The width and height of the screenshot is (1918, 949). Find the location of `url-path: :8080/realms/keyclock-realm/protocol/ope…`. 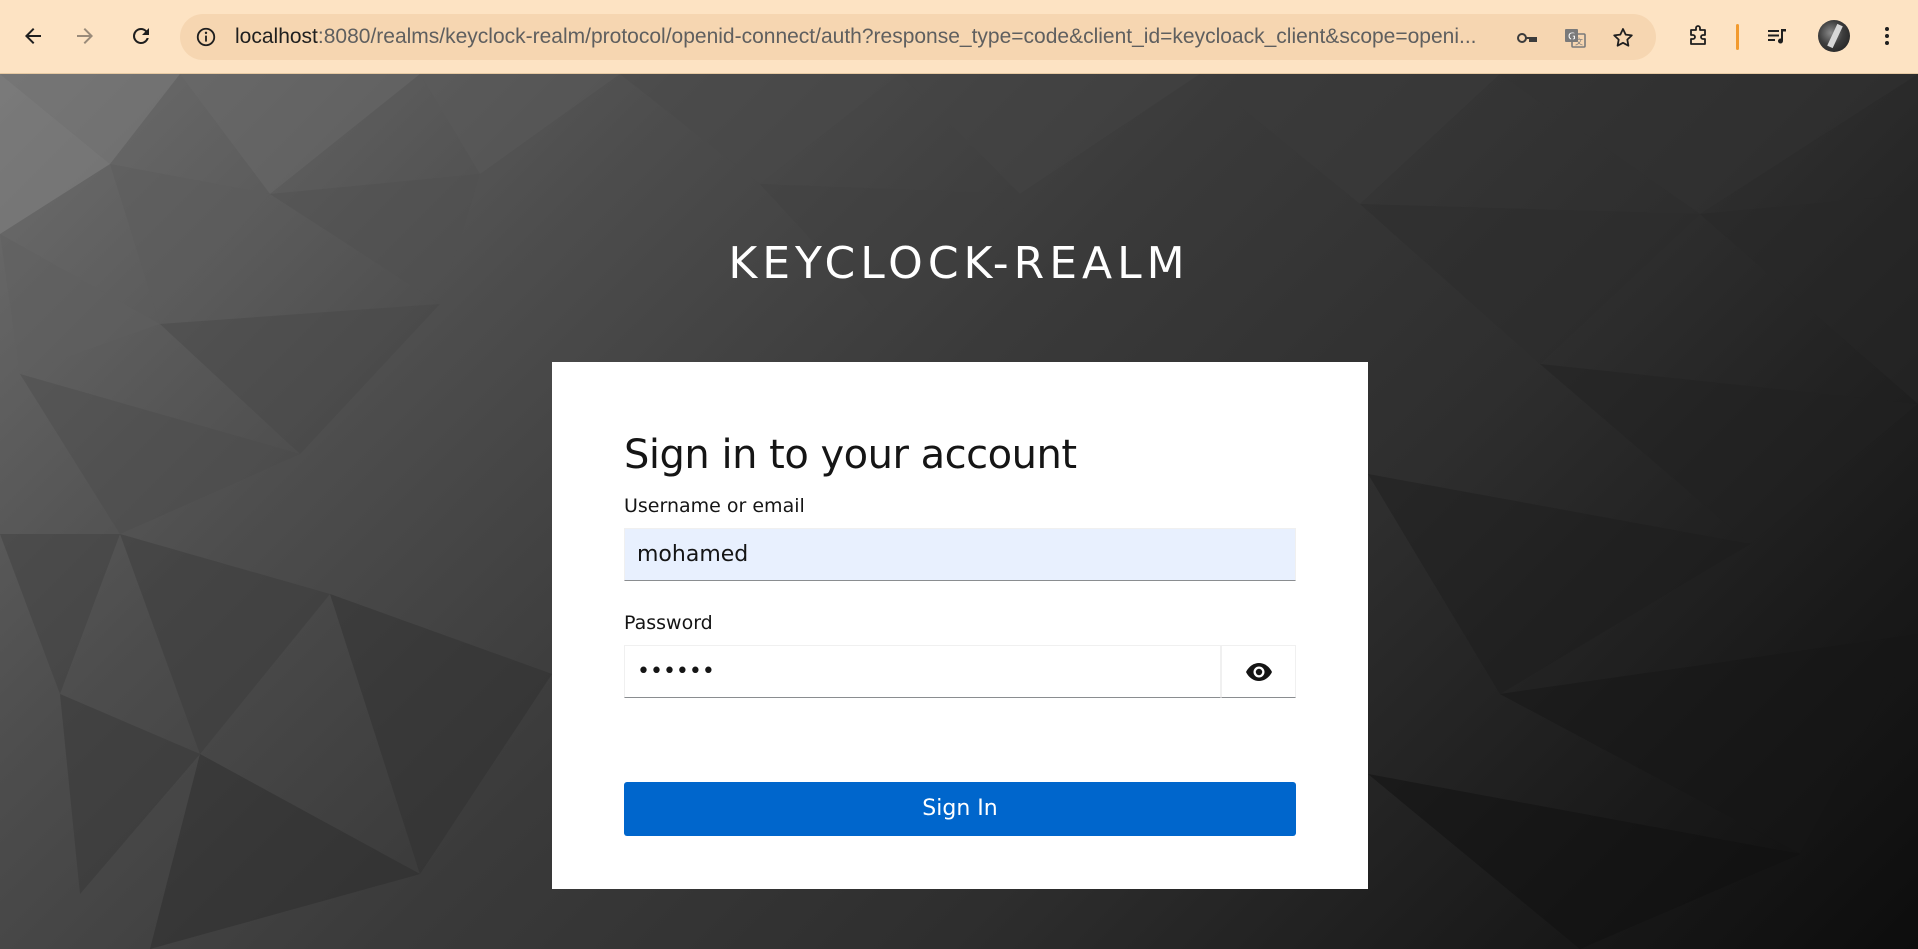

url-path: :8080/realms/keyclock-realm/protocol/ope… is located at coordinates (897, 36).